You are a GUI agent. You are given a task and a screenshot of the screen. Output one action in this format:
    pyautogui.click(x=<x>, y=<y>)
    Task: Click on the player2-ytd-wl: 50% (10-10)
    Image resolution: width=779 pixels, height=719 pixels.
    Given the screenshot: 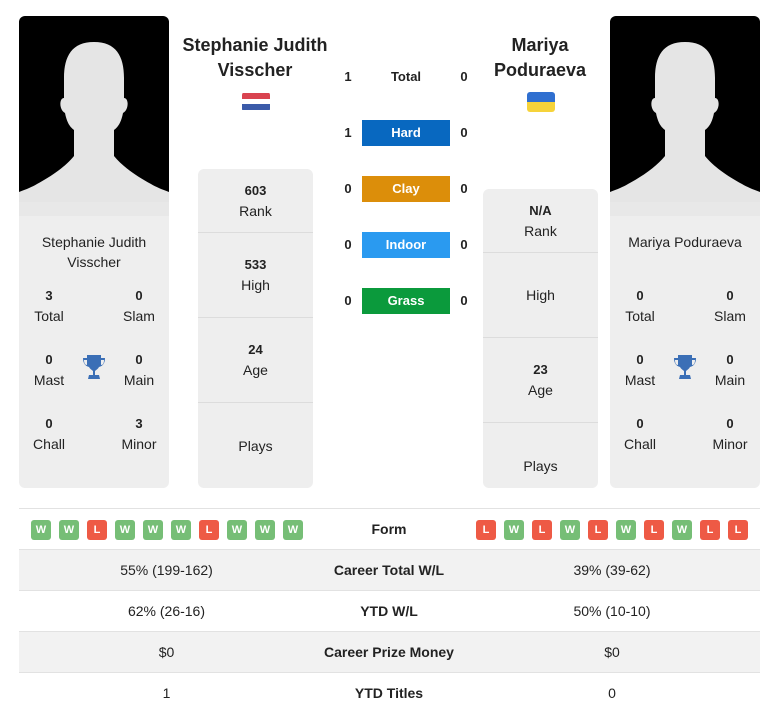 What is the action you would take?
    pyautogui.click(x=612, y=611)
    